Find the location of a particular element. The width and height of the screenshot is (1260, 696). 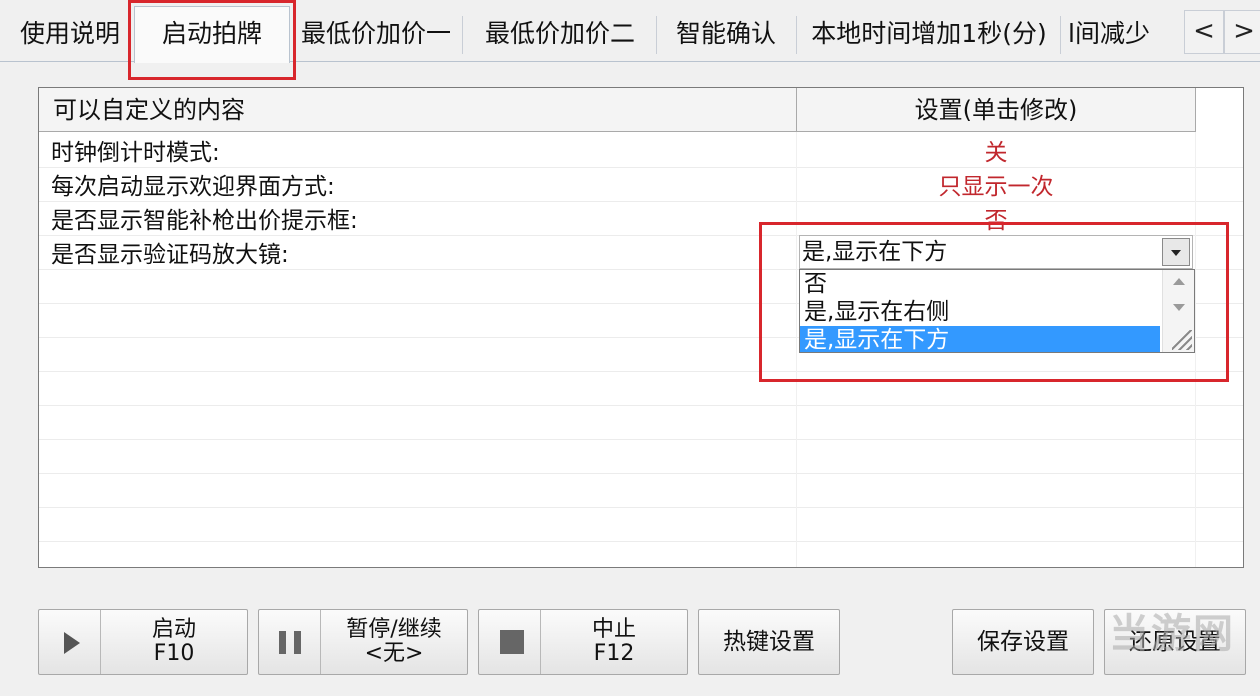

setting-label-countdown-mode: 时钟倒计时模式: is located at coordinates (135, 153).